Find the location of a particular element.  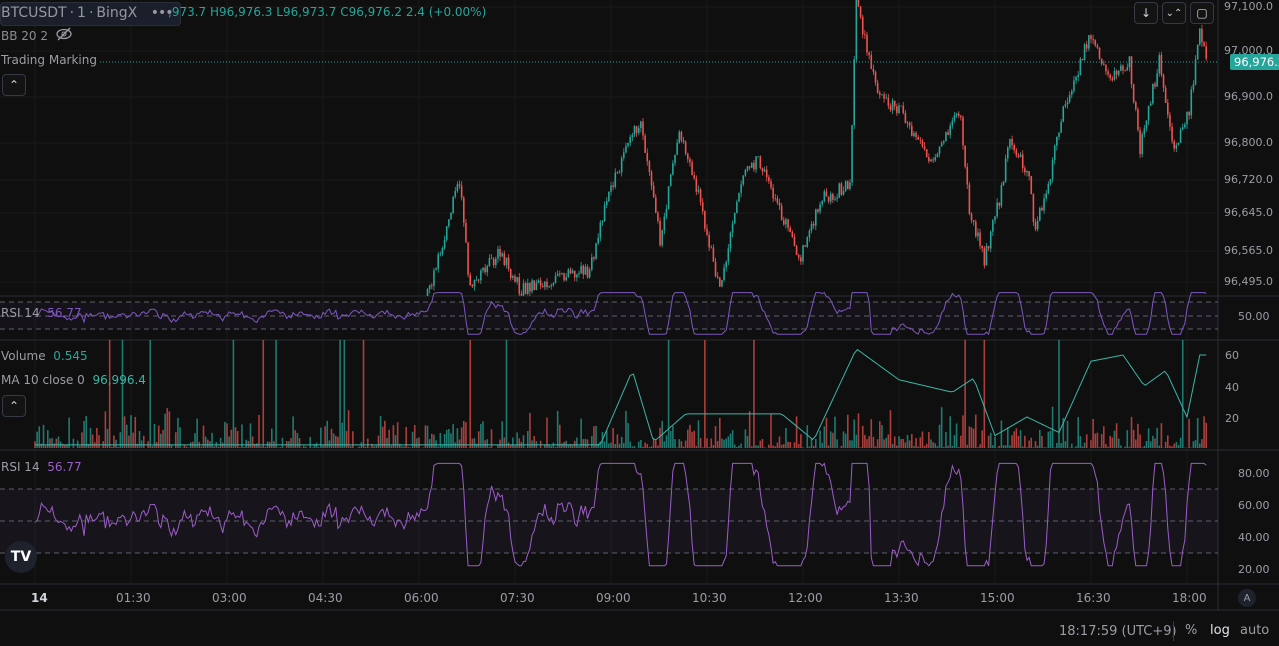

collapse-panes-button: ⌄⌃ is located at coordinates (1174, 13).